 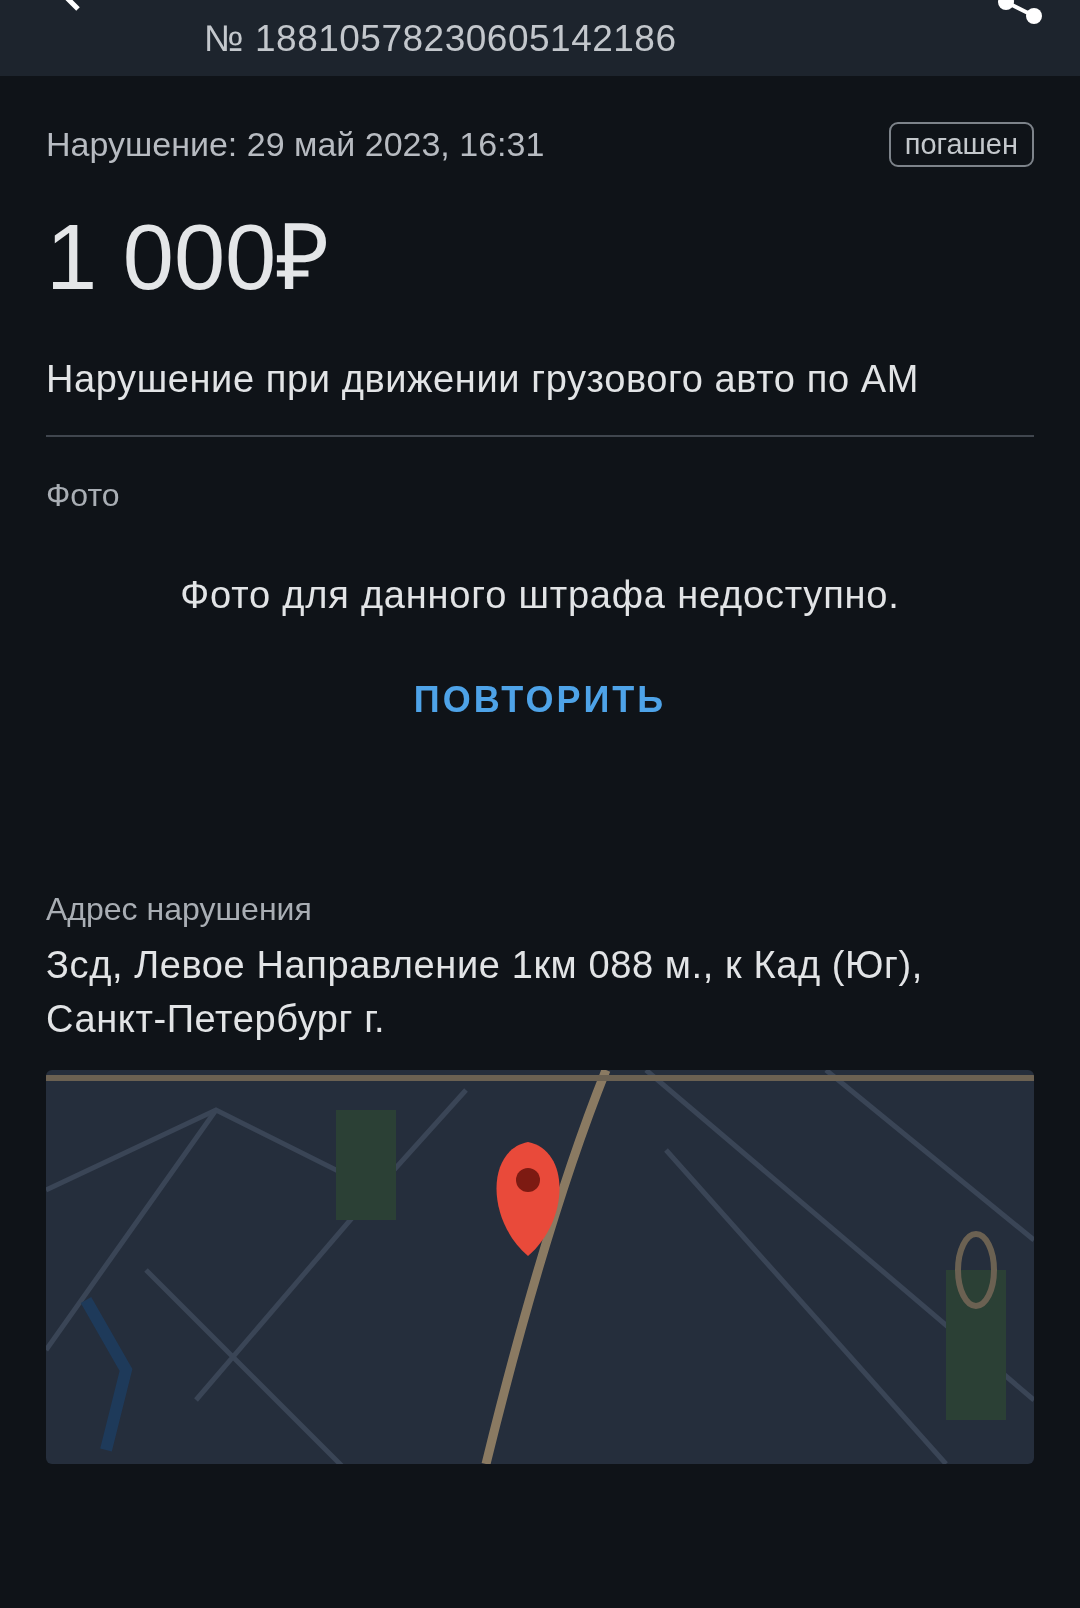 What do you see at coordinates (189, 257) in the screenshot?
I see `fine-amount: 1 000₽` at bounding box center [189, 257].